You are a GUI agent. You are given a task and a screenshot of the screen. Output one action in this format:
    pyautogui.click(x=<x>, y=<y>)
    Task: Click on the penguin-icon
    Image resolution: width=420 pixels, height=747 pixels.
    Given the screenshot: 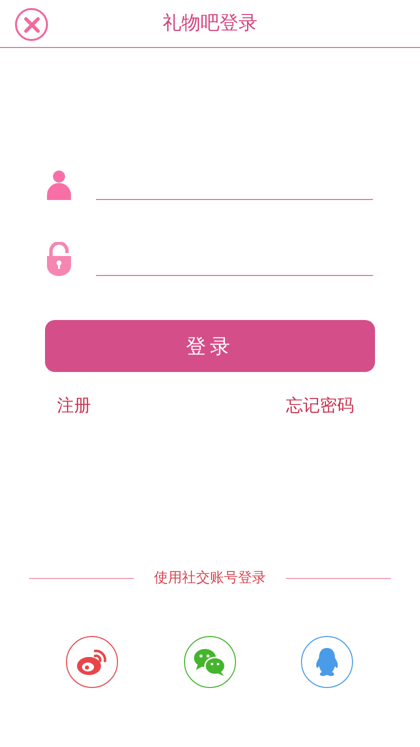 What is the action you would take?
    pyautogui.click(x=327, y=661)
    